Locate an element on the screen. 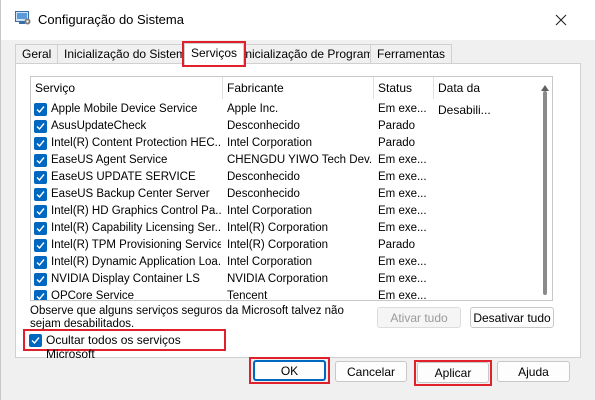  service-manufacturer: Apple Inc. is located at coordinates (253, 109).